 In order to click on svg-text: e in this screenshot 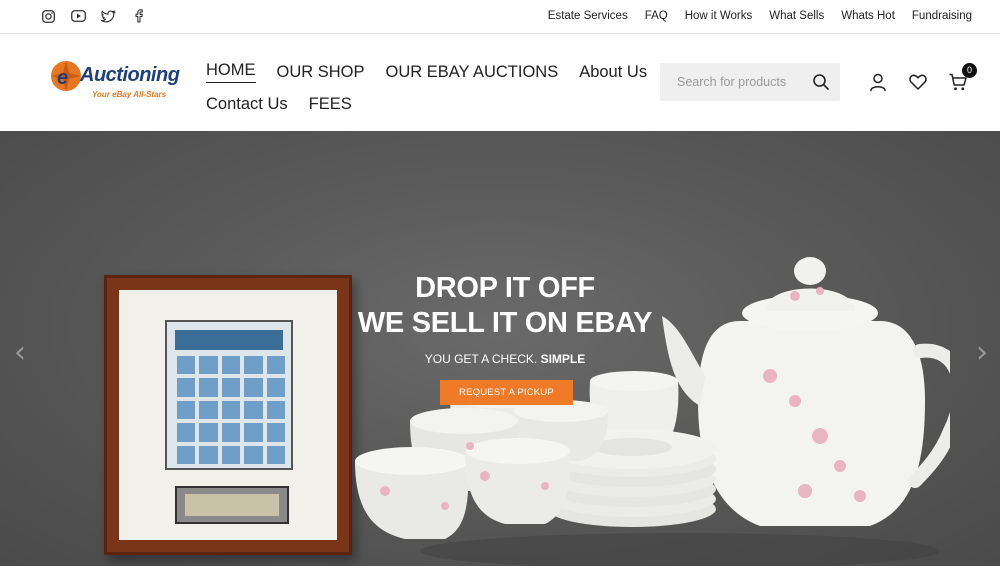, I will do `click(62, 78)`.